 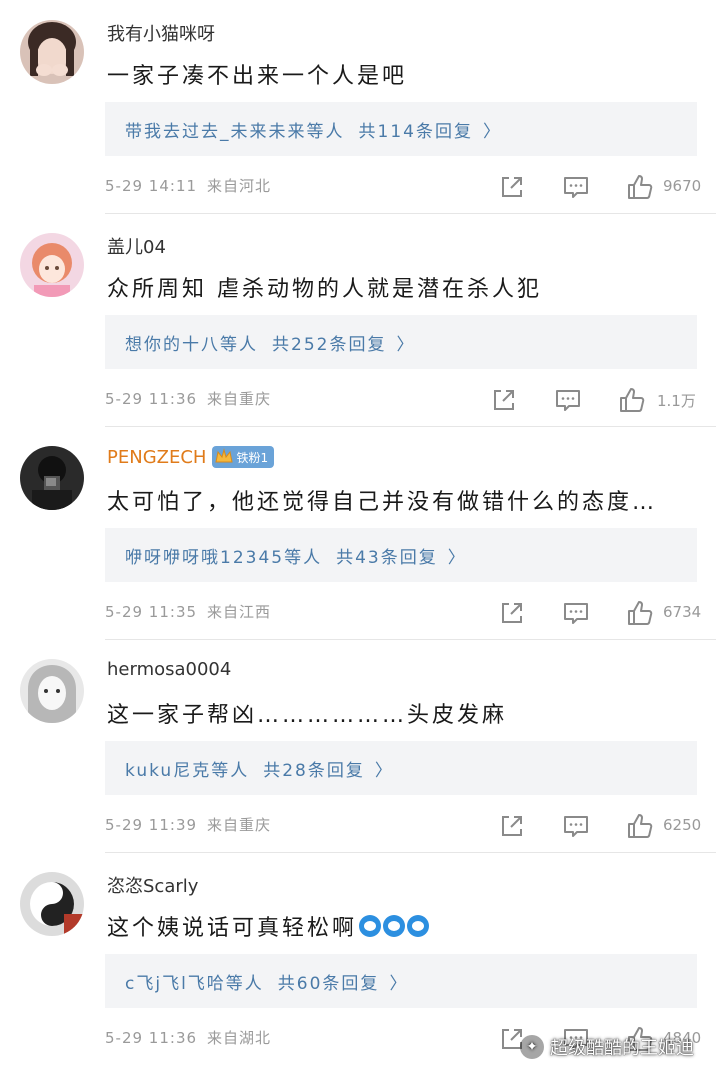 I want to click on reply-summary-link: c飞j飞l飞哈等人 共60条回复 〉, so click(x=401, y=981).